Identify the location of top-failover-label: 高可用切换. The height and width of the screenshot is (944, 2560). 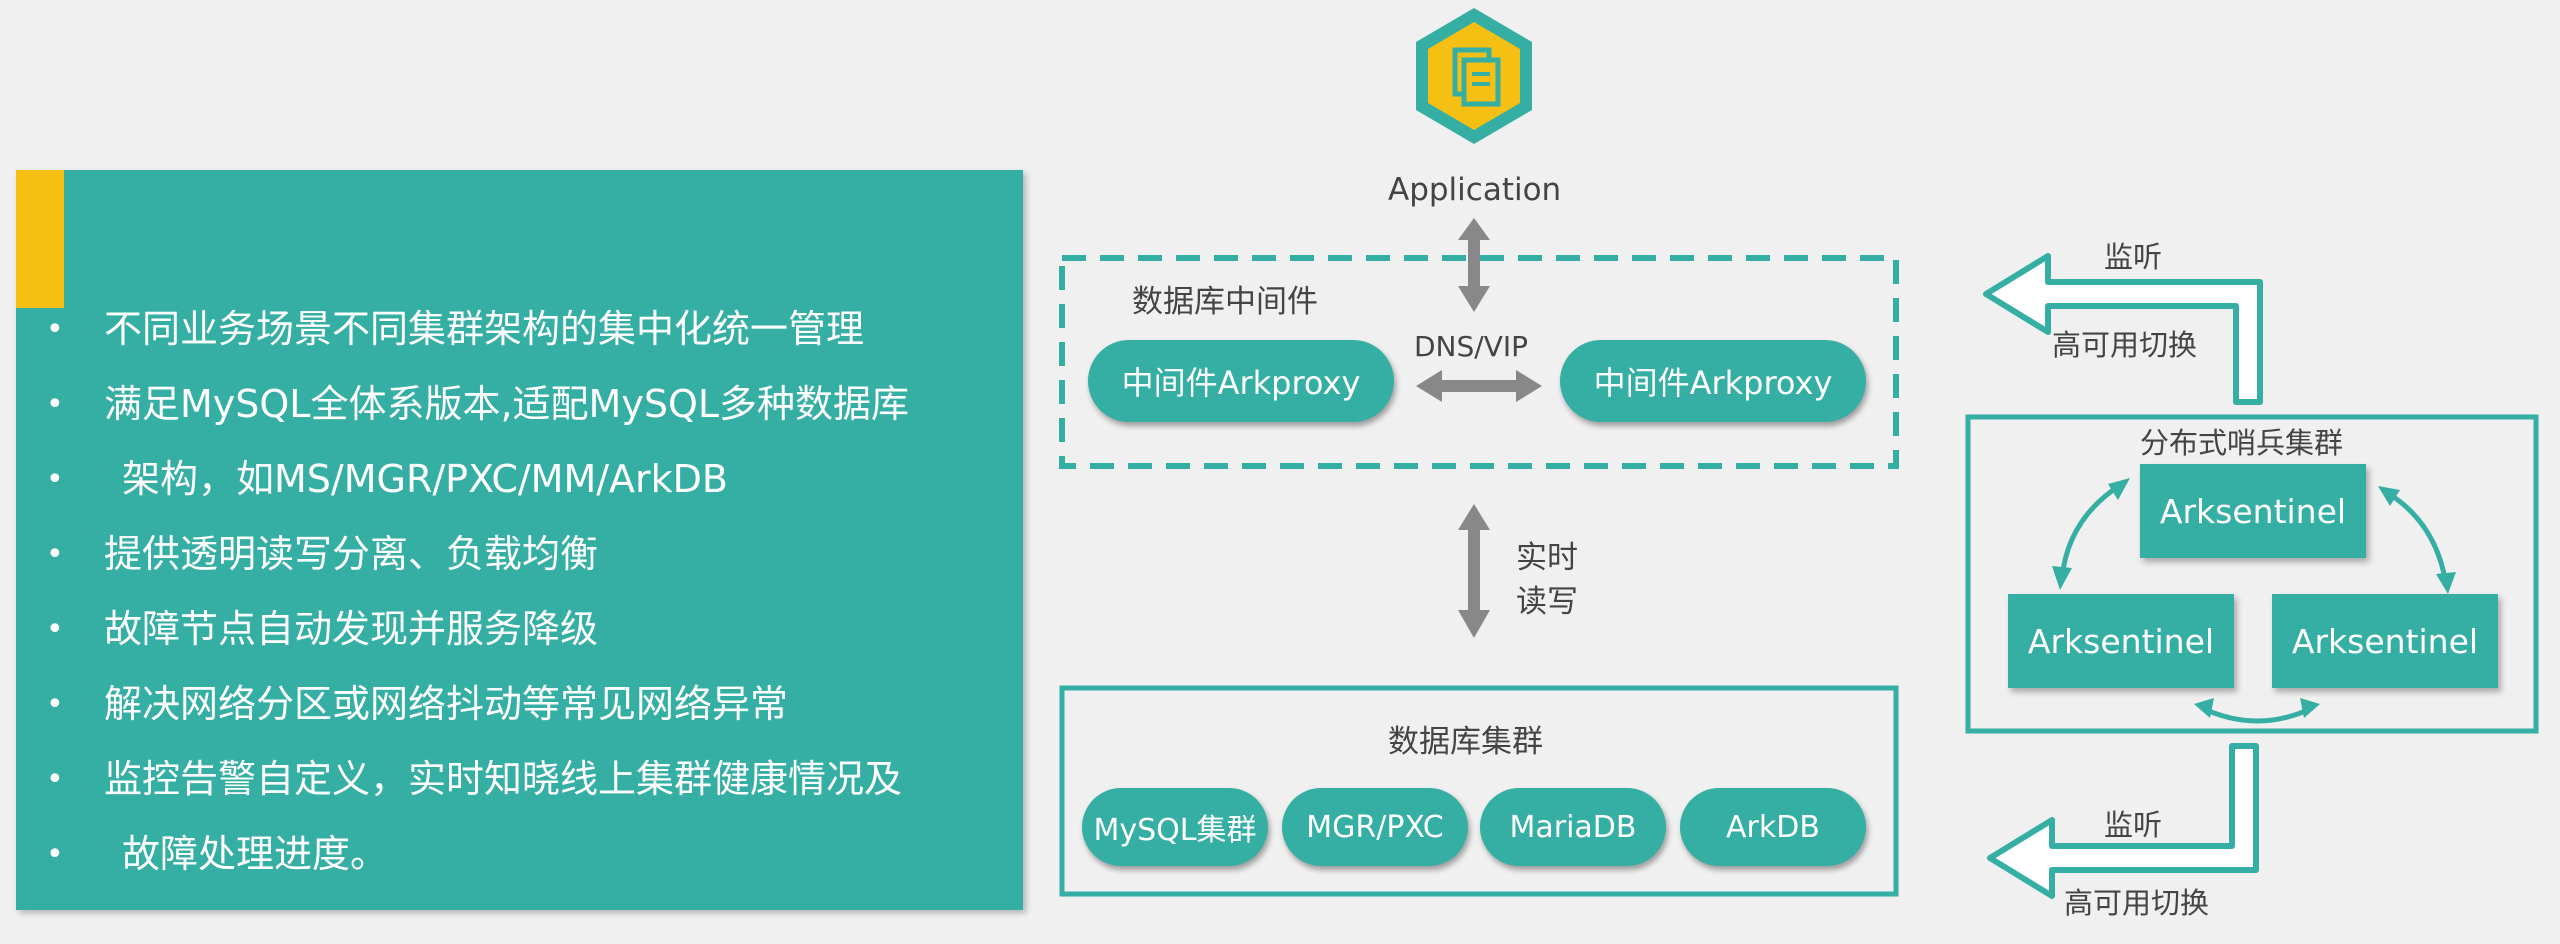
(2125, 345).